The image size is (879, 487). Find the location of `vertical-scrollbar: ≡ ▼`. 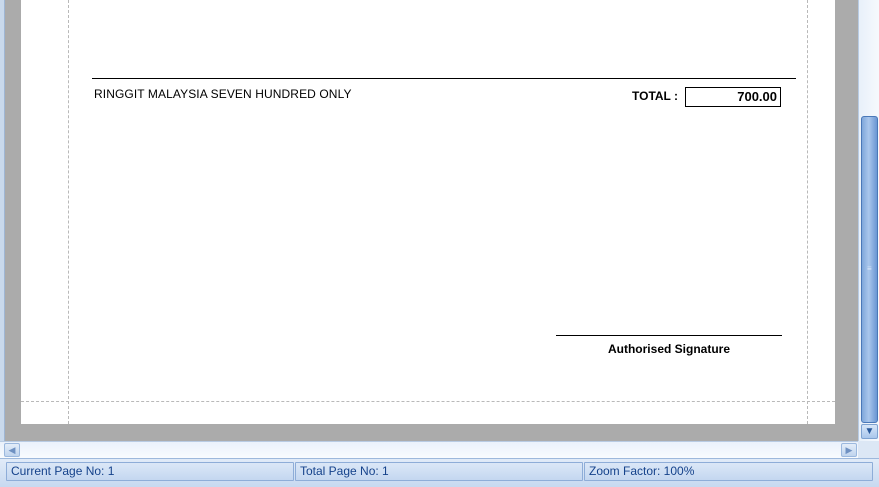

vertical-scrollbar: ≡ ▼ is located at coordinates (868, 220).